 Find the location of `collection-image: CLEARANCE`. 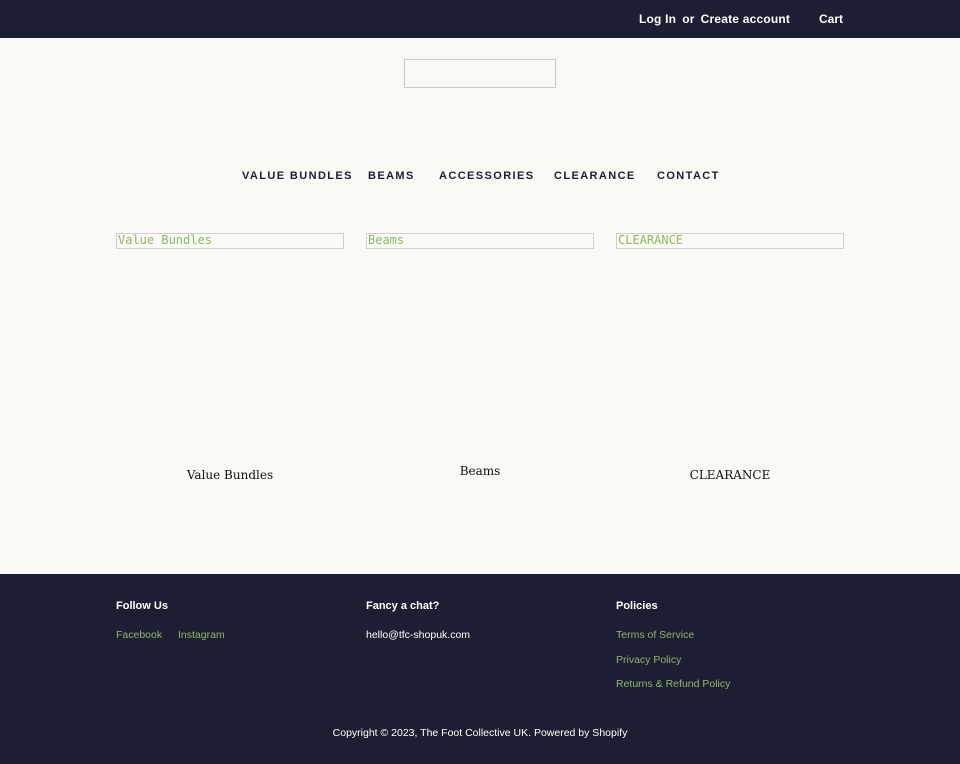

collection-image: CLEARANCE is located at coordinates (730, 241).